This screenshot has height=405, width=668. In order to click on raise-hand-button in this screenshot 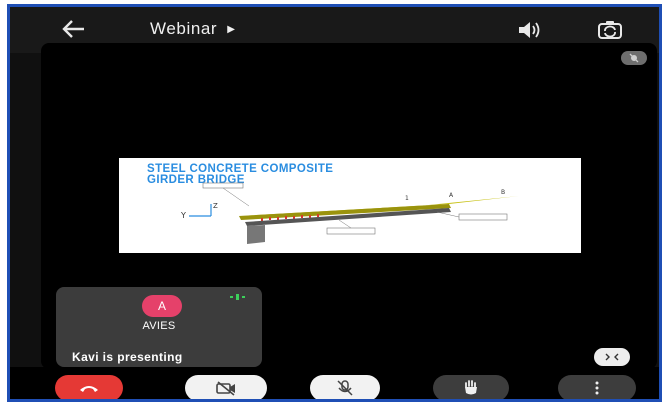, I will do `click(471, 387)`.